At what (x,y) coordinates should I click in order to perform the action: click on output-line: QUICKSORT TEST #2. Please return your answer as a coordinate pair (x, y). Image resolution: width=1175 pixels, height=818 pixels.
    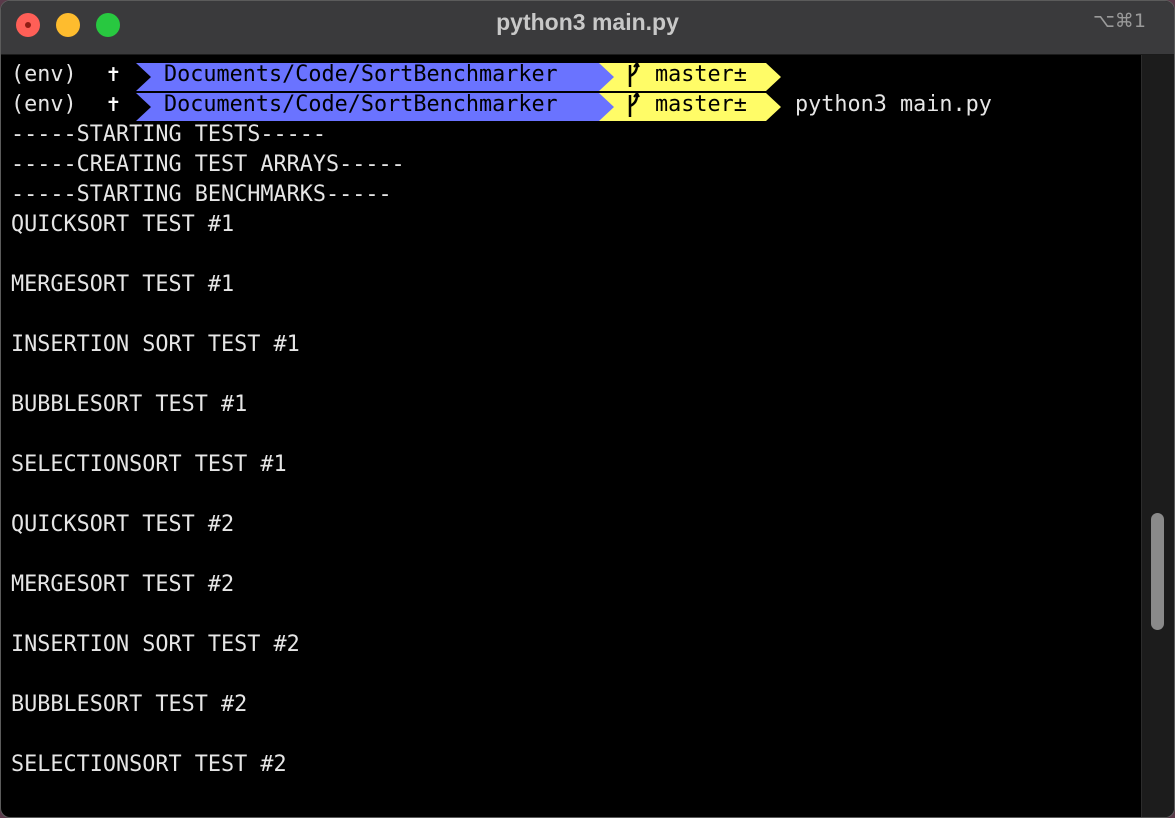
    Looking at the image, I should click on (123, 524).